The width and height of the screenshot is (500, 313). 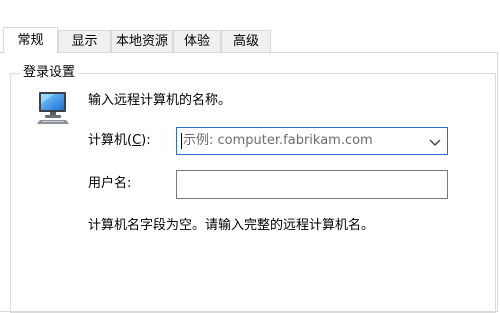 What do you see at coordinates (30, 40) in the screenshot?
I see `tab-general: 常规` at bounding box center [30, 40].